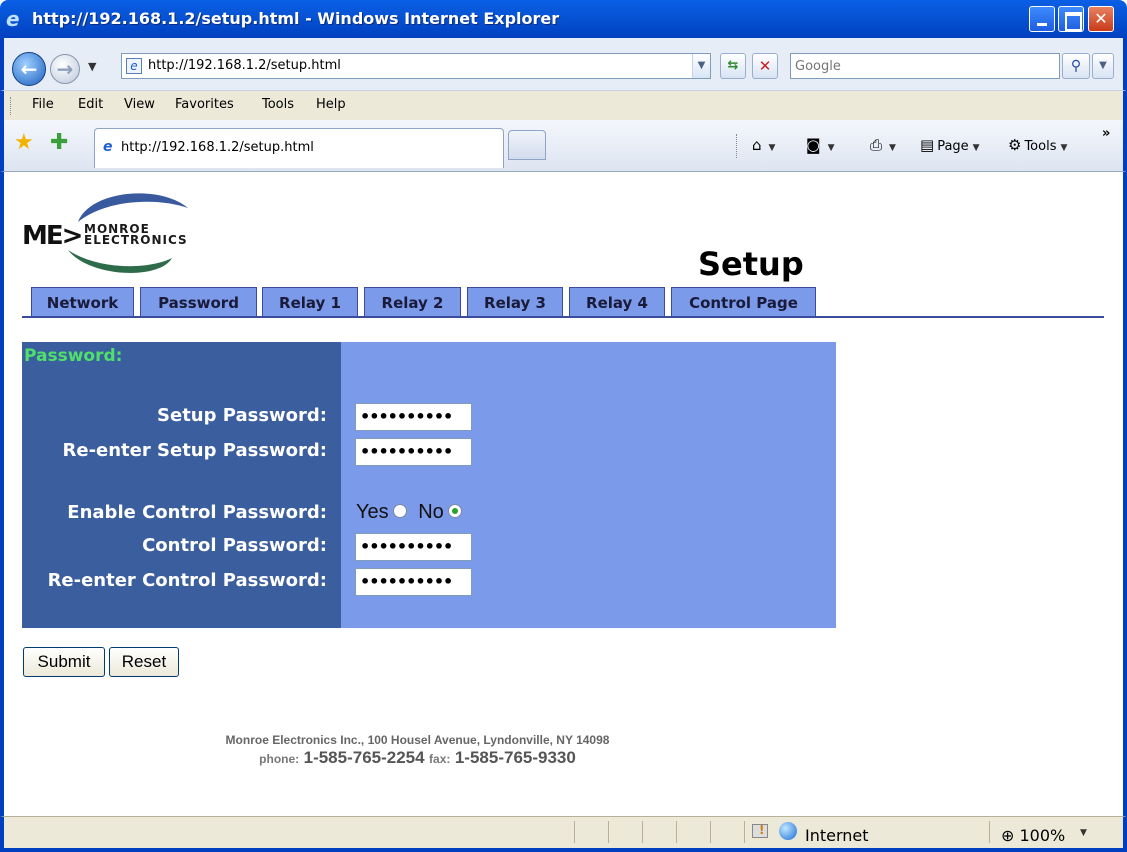 The image size is (1127, 852). I want to click on zoom-level: ⊕ 100%, so click(1033, 835).